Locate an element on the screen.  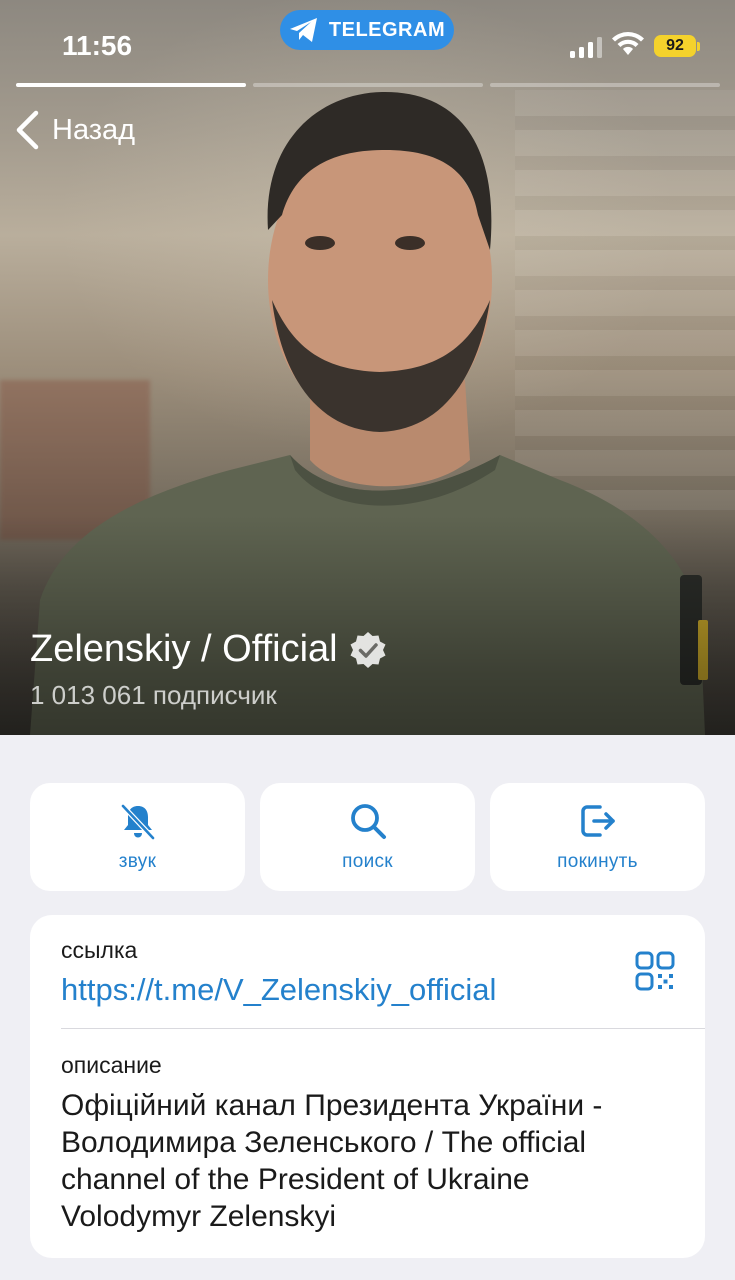
channel-name: Zelenskiy / Official is located at coordinates (184, 649).